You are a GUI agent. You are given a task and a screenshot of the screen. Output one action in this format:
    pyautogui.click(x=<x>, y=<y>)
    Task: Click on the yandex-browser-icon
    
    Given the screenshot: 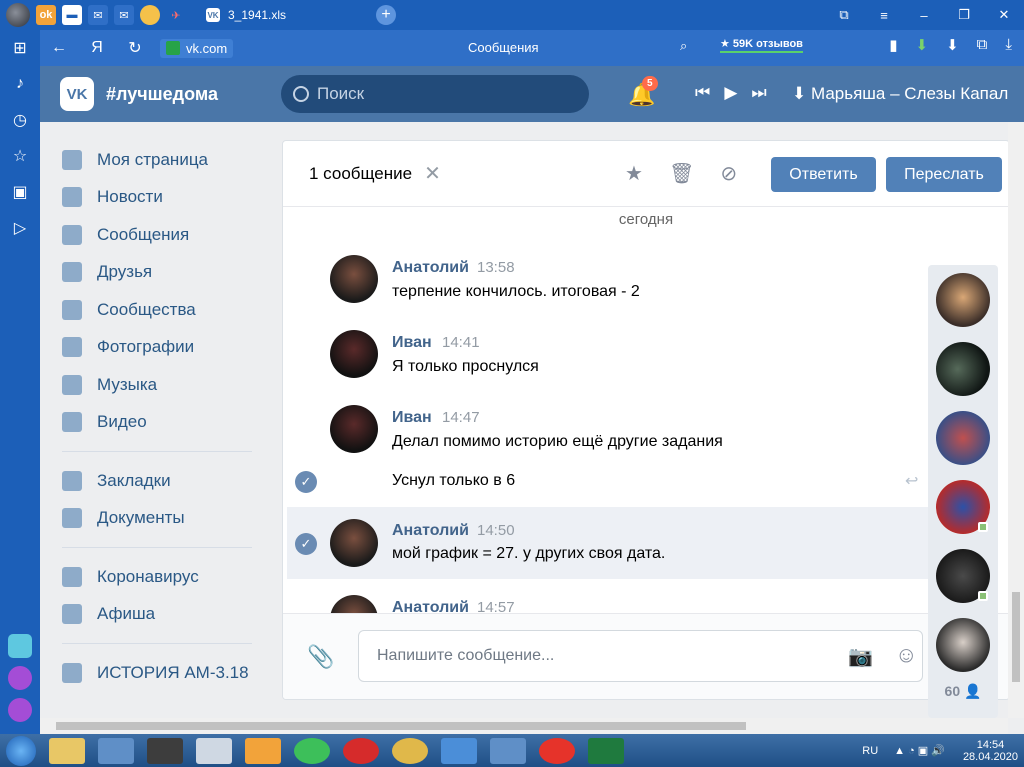 What is the action you would take?
    pyautogui.click(x=557, y=750)
    